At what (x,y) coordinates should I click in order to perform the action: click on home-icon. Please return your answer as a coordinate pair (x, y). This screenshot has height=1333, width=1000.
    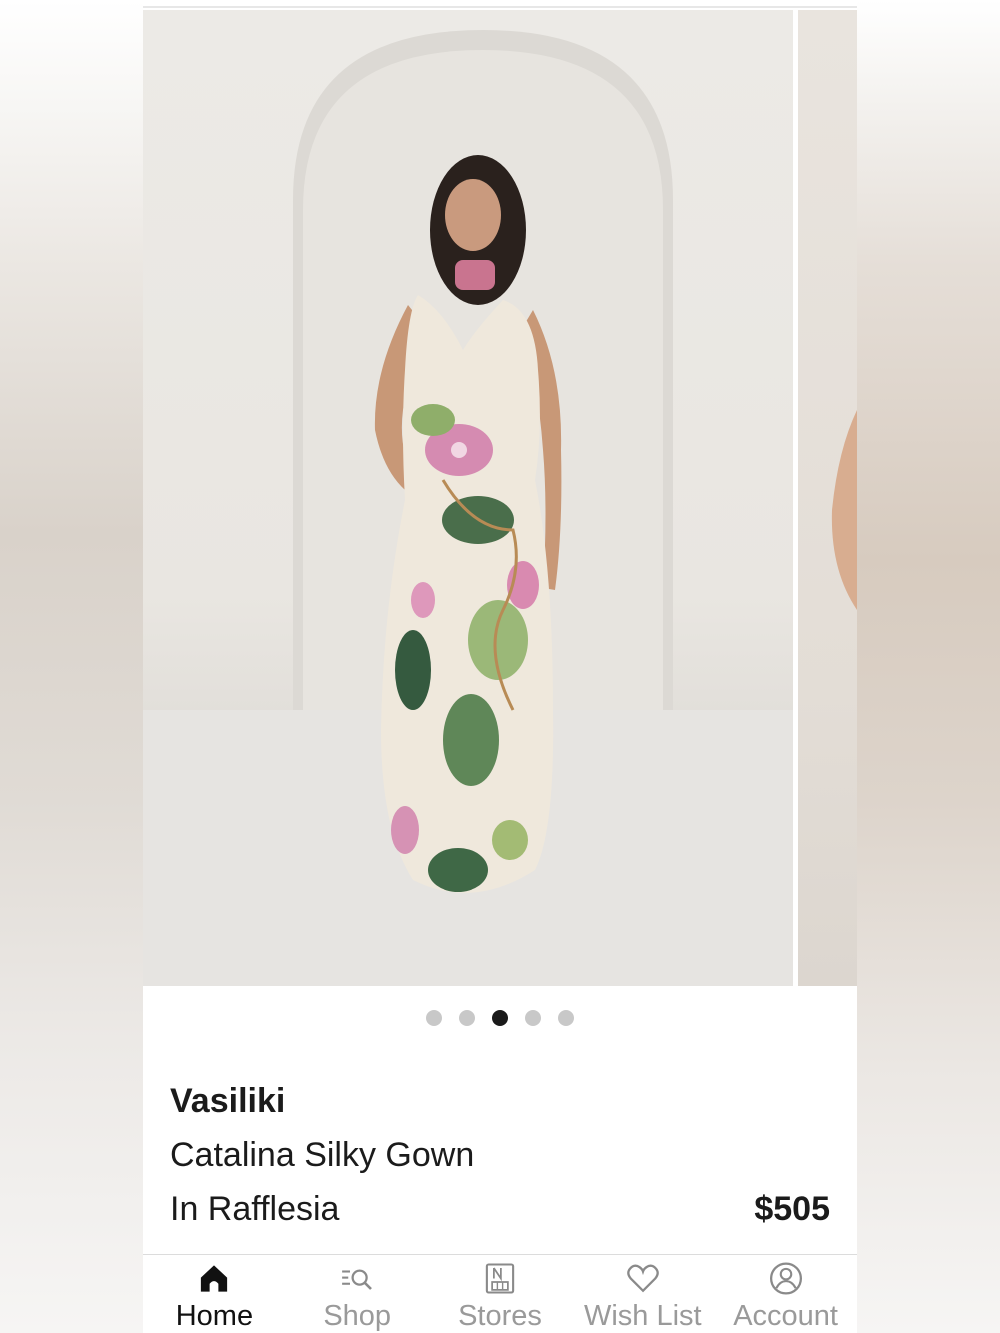
    Looking at the image, I should click on (214, 1278).